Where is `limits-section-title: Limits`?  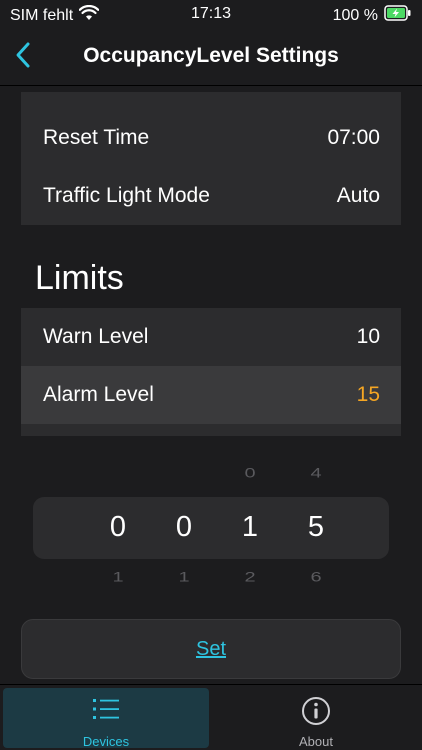 limits-section-title: Limits is located at coordinates (79, 278).